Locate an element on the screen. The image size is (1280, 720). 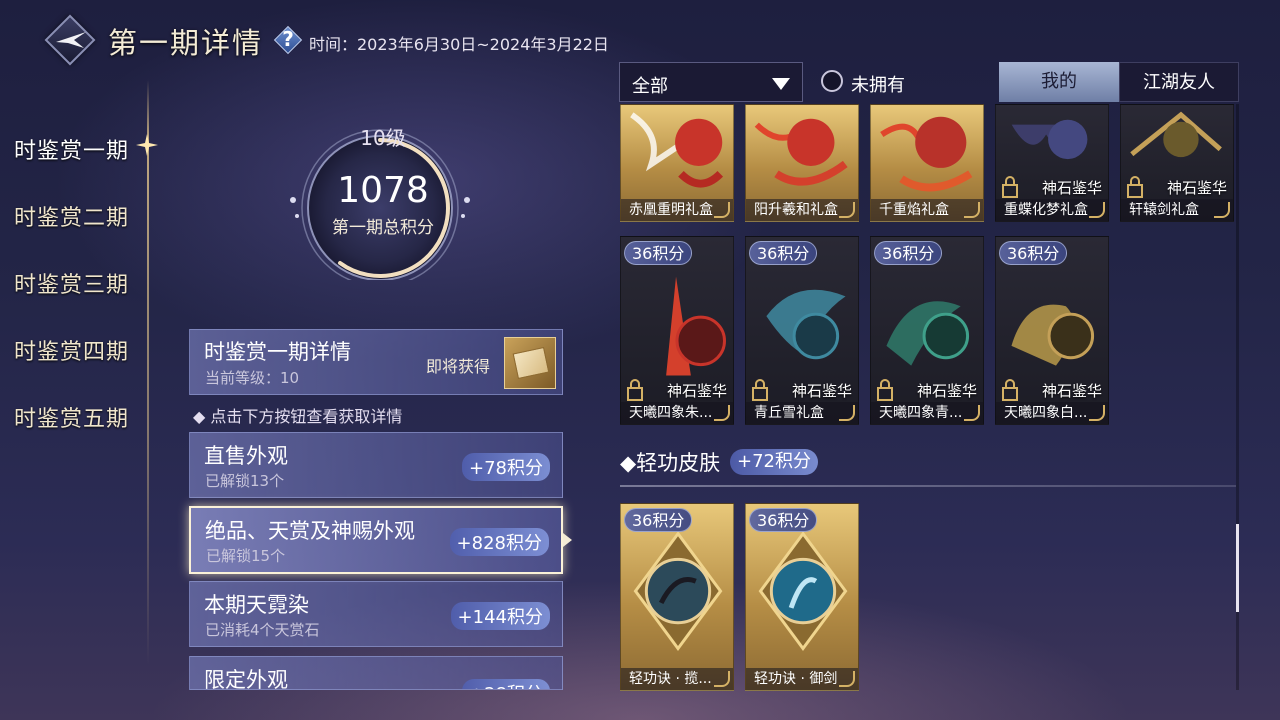
category-points: +28积分 is located at coordinates (506, 684).